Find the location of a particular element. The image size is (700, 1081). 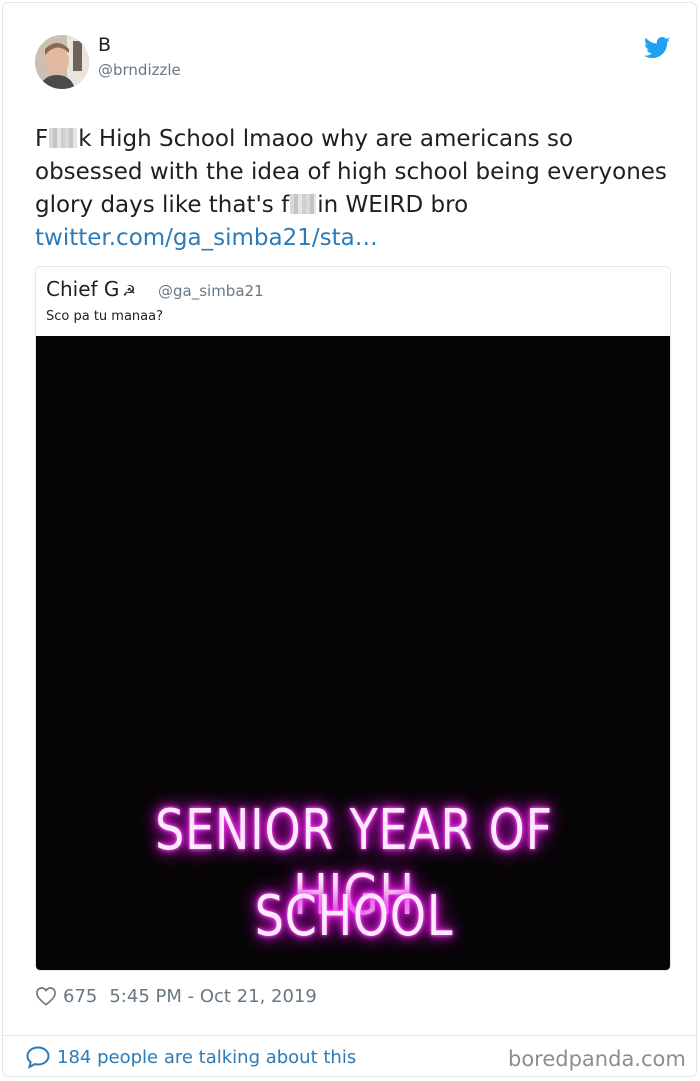

conversation-link: 184 people are talking about this is located at coordinates (190, 1057).